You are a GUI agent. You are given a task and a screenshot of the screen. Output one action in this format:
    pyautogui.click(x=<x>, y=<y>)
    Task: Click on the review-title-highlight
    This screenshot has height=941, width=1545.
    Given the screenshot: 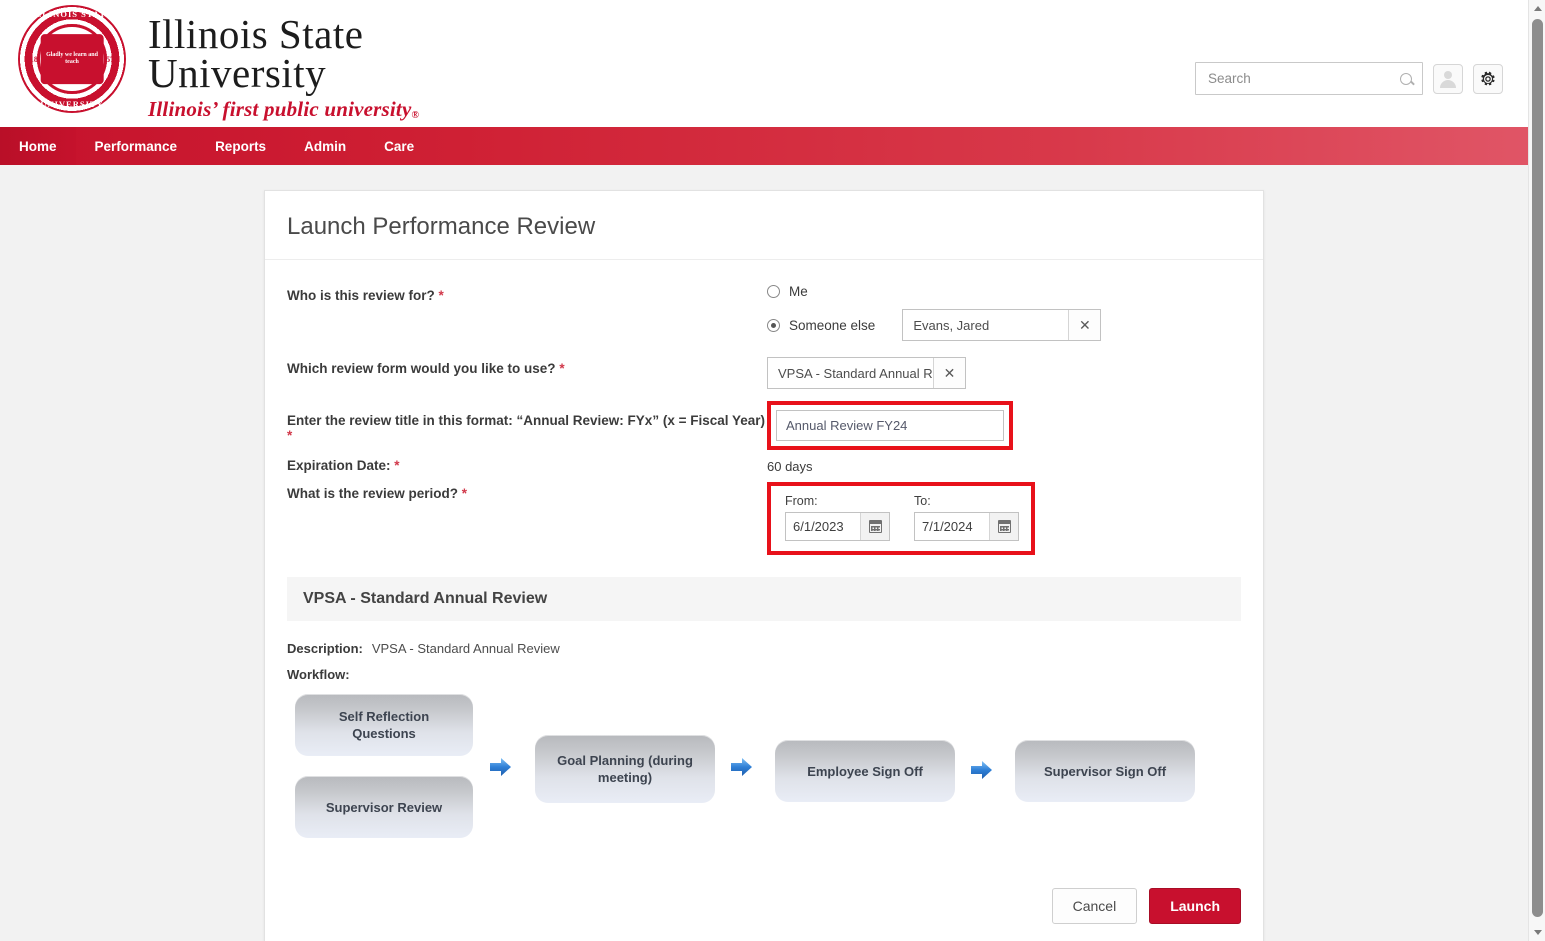 What is the action you would take?
    pyautogui.click(x=890, y=425)
    